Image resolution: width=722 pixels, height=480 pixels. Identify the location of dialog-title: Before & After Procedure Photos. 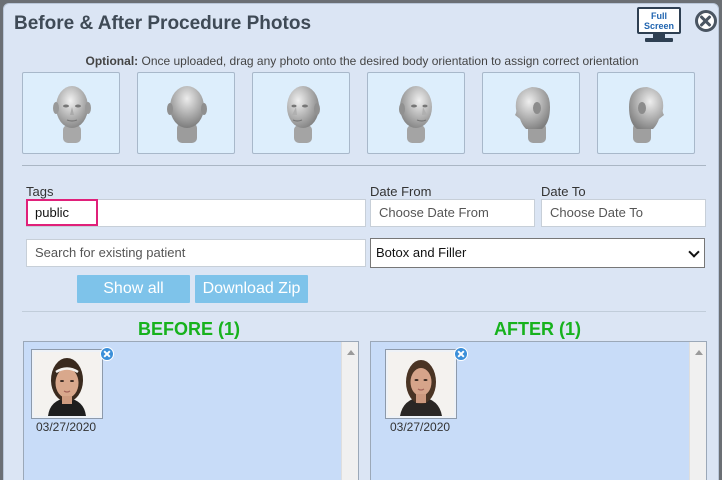
(163, 23).